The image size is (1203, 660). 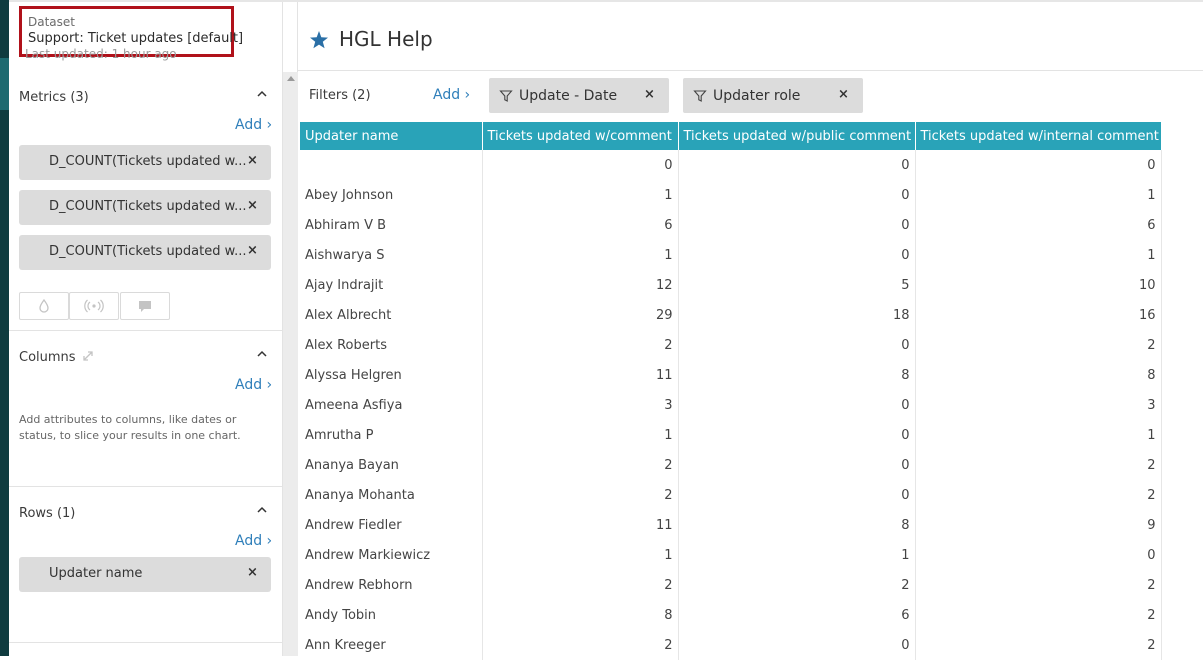 I want to click on metrics-add-link: Add ›, so click(x=253, y=125).